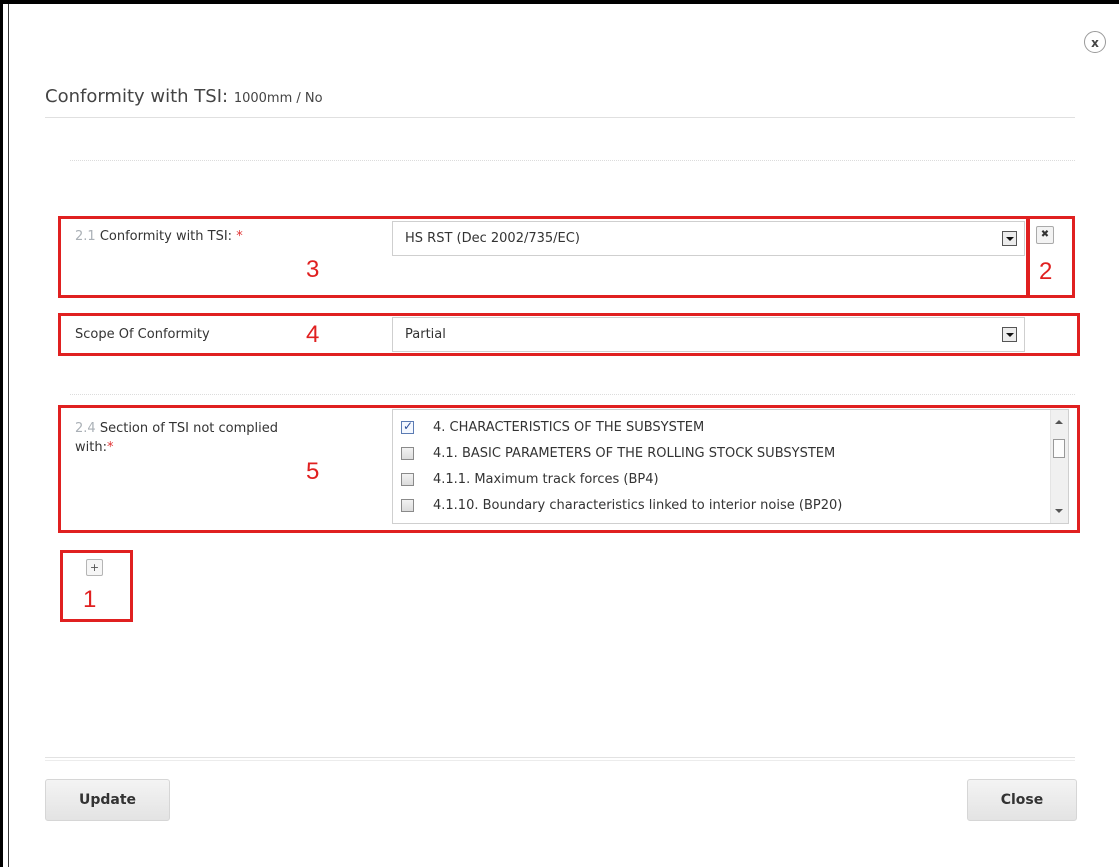 Image resolution: width=1119 pixels, height=867 pixels. Describe the element at coordinates (1022, 800) in the screenshot. I see `close-button: Close` at that location.